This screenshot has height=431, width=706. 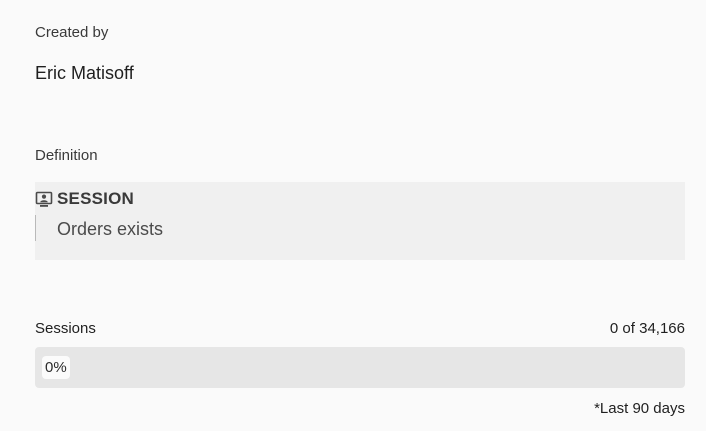 What do you see at coordinates (360, 367) in the screenshot?
I see `sessions-progress-bar: 0%` at bounding box center [360, 367].